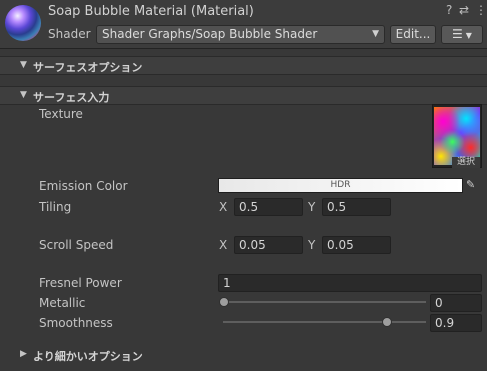 The width and height of the screenshot is (487, 371). What do you see at coordinates (481, 10) in the screenshot?
I see `more-menu-icon: ⋮` at bounding box center [481, 10].